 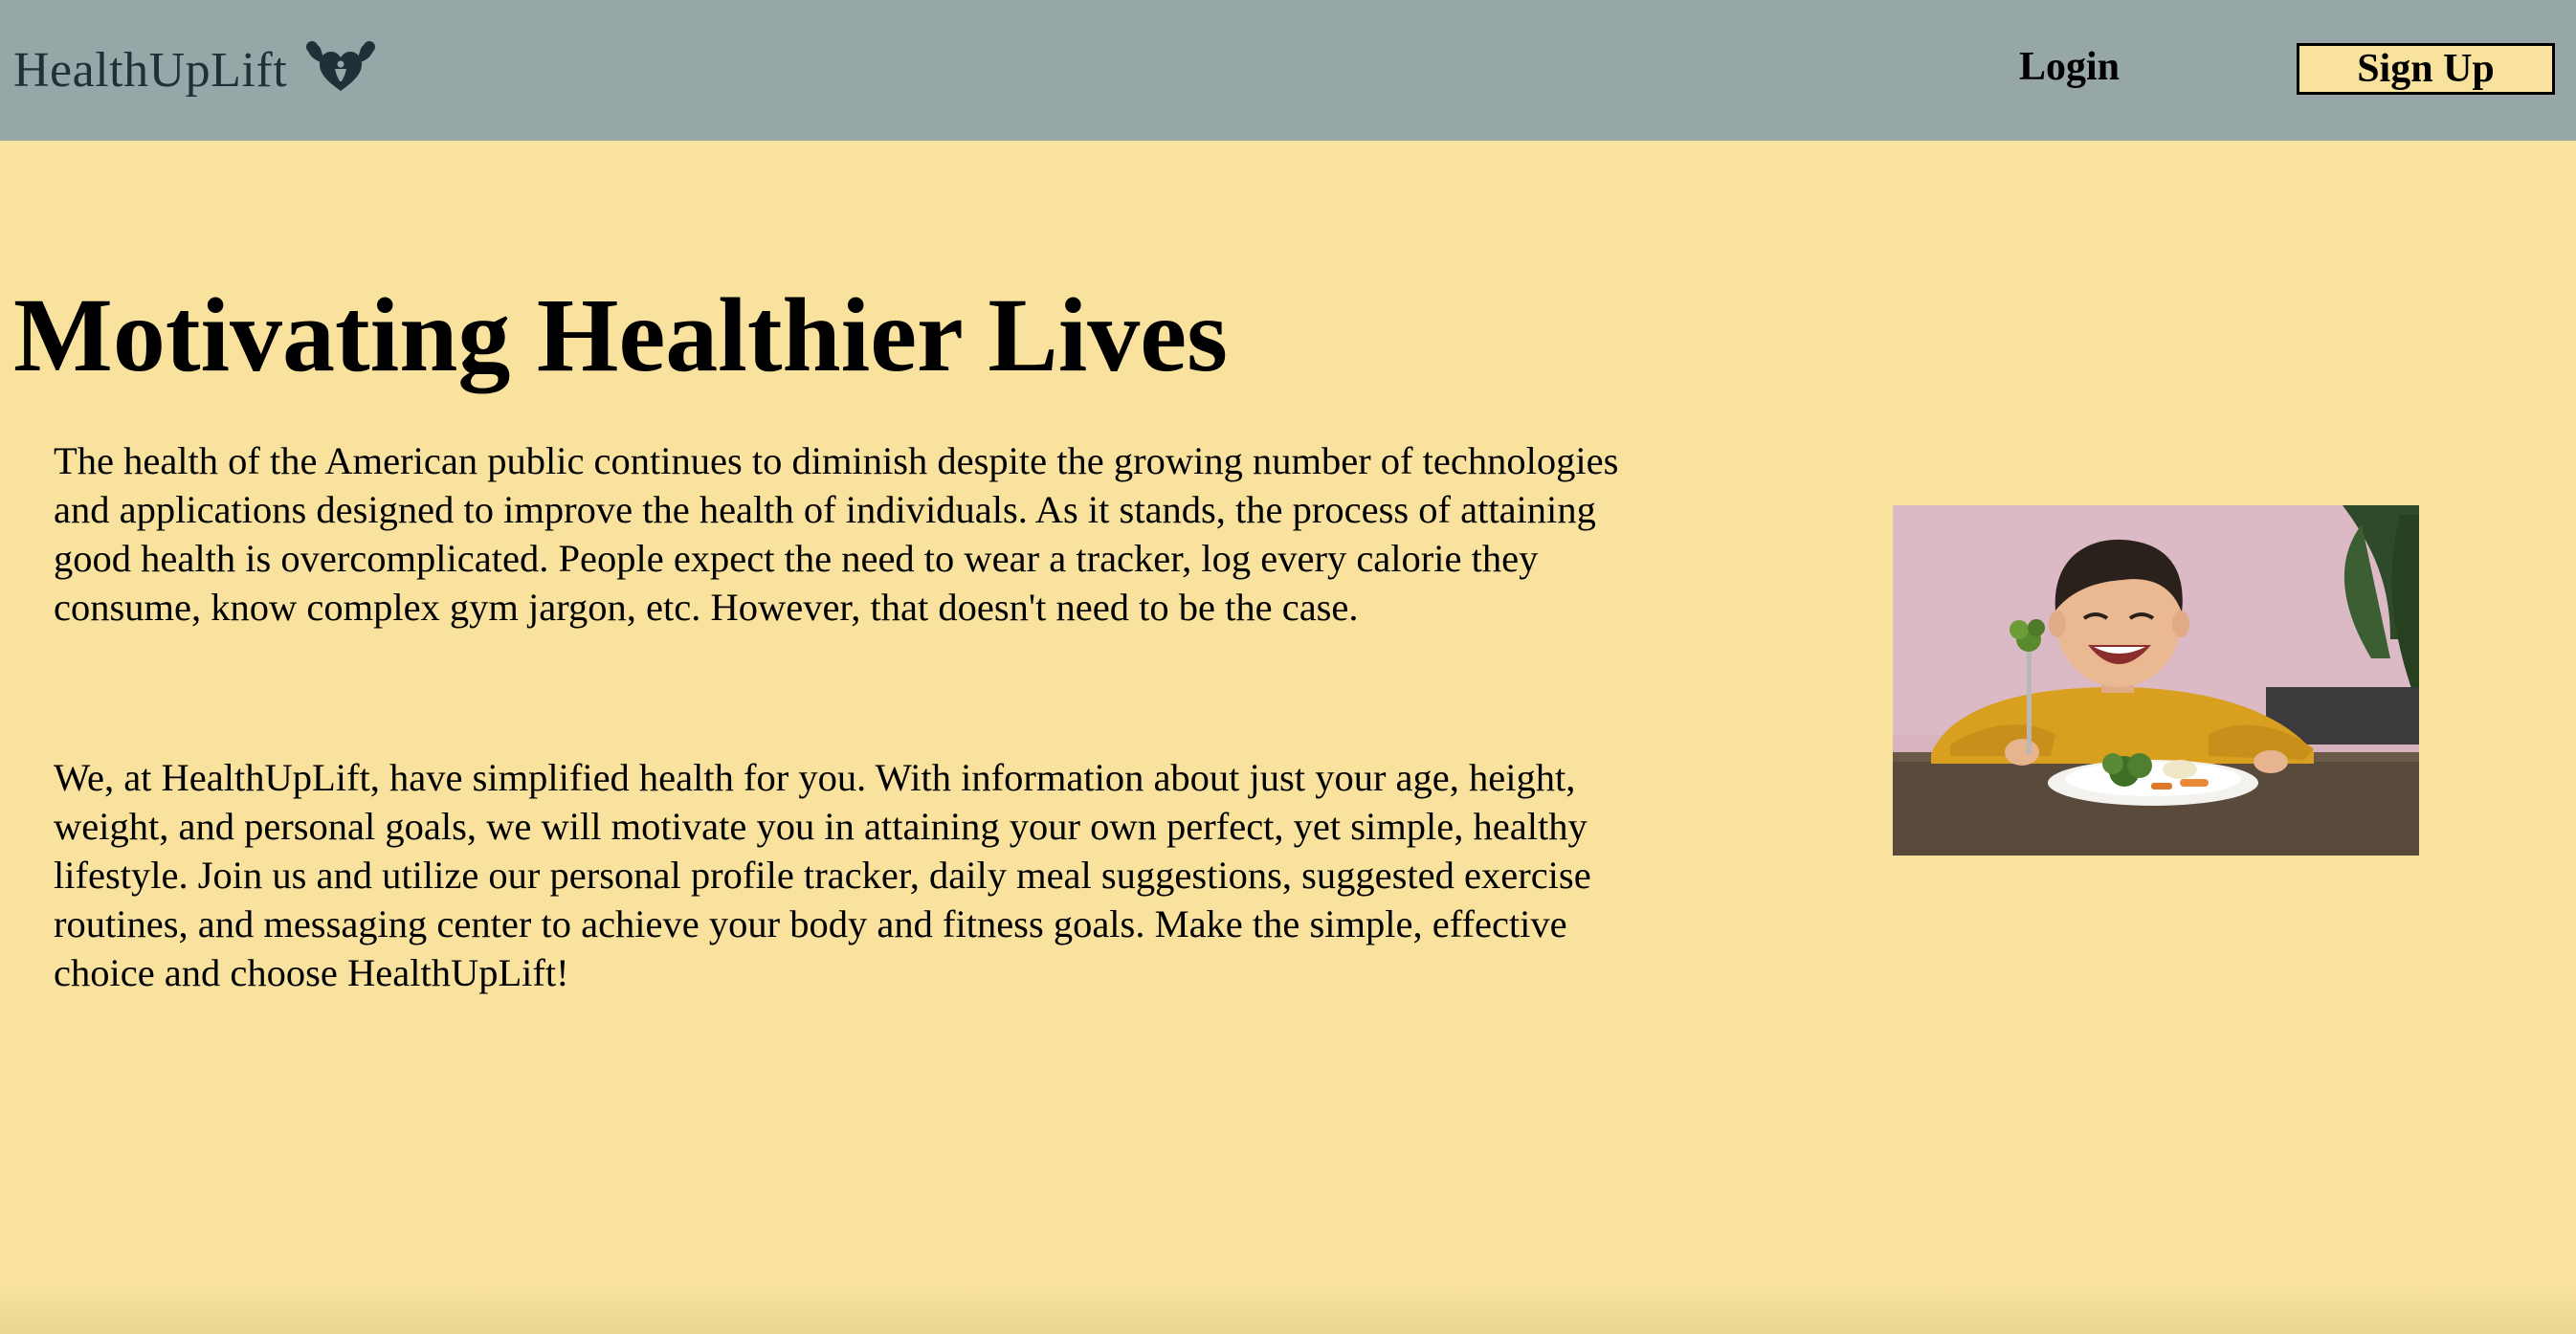 I want to click on child-eating-vegetables-photo, so click(x=2156, y=680).